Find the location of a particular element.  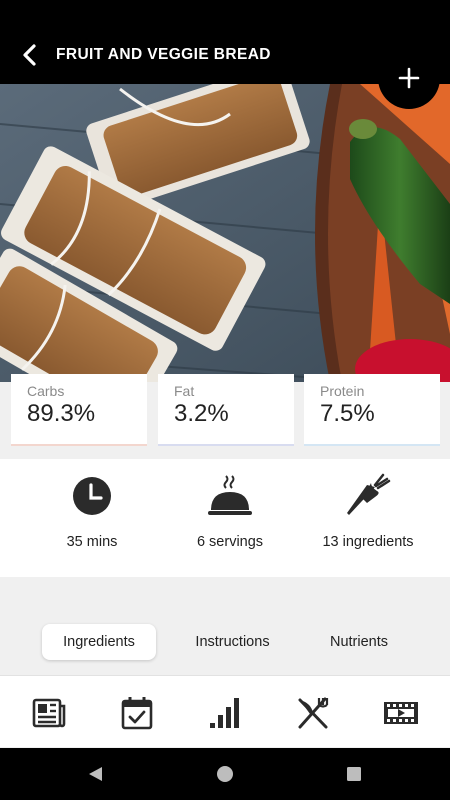

prep-time-text: 35 mins is located at coordinates (92, 542).